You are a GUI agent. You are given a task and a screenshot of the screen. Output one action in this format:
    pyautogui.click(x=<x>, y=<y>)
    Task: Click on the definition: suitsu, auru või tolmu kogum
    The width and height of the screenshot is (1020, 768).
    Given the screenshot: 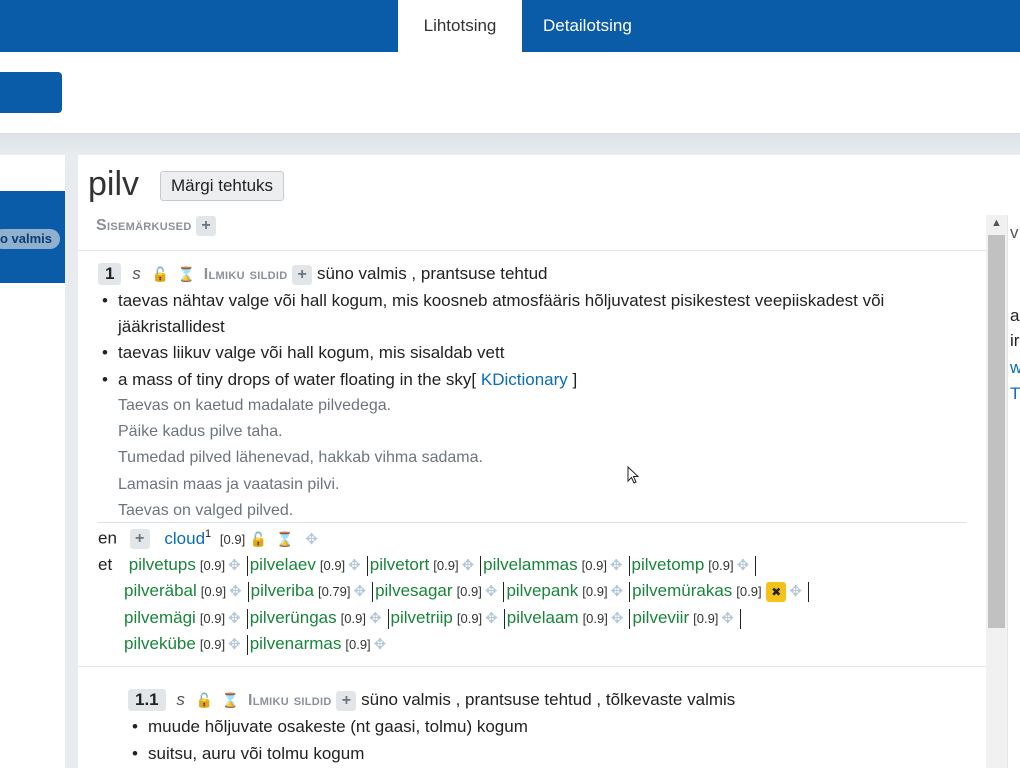 What is the action you would take?
    pyautogui.click(x=528, y=754)
    